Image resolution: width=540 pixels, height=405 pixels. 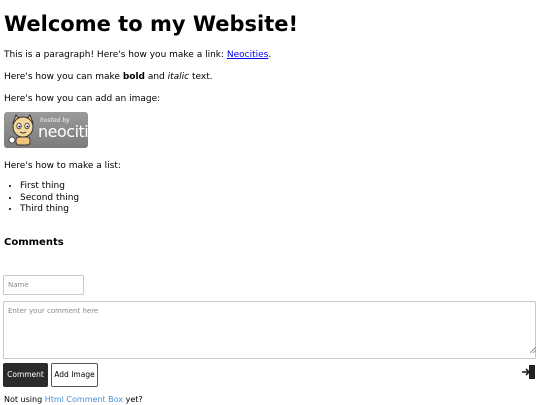 What do you see at coordinates (269, 330) in the screenshot?
I see `comment-textarea` at bounding box center [269, 330].